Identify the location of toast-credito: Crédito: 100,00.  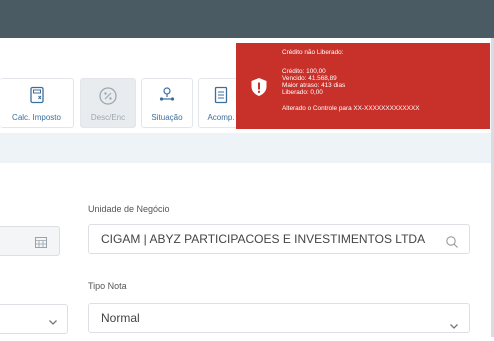
(304, 71).